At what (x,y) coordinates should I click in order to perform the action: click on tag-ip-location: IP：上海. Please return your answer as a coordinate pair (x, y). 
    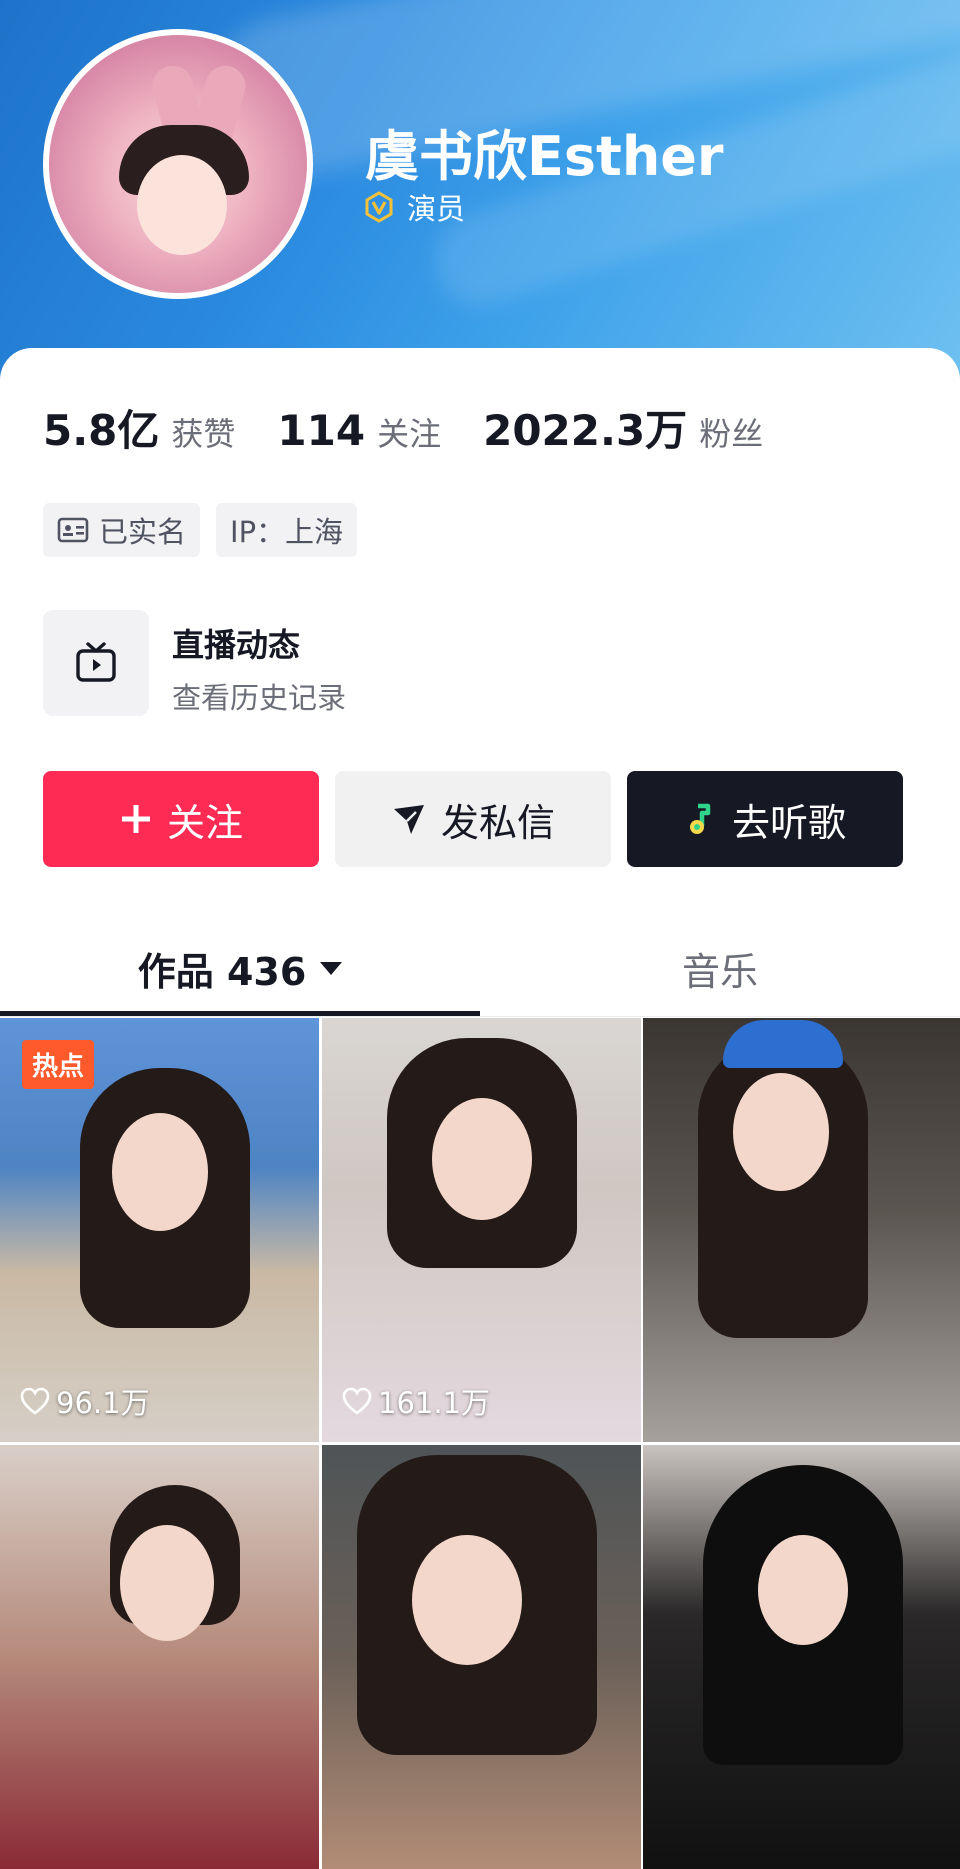
    Looking at the image, I should click on (287, 530).